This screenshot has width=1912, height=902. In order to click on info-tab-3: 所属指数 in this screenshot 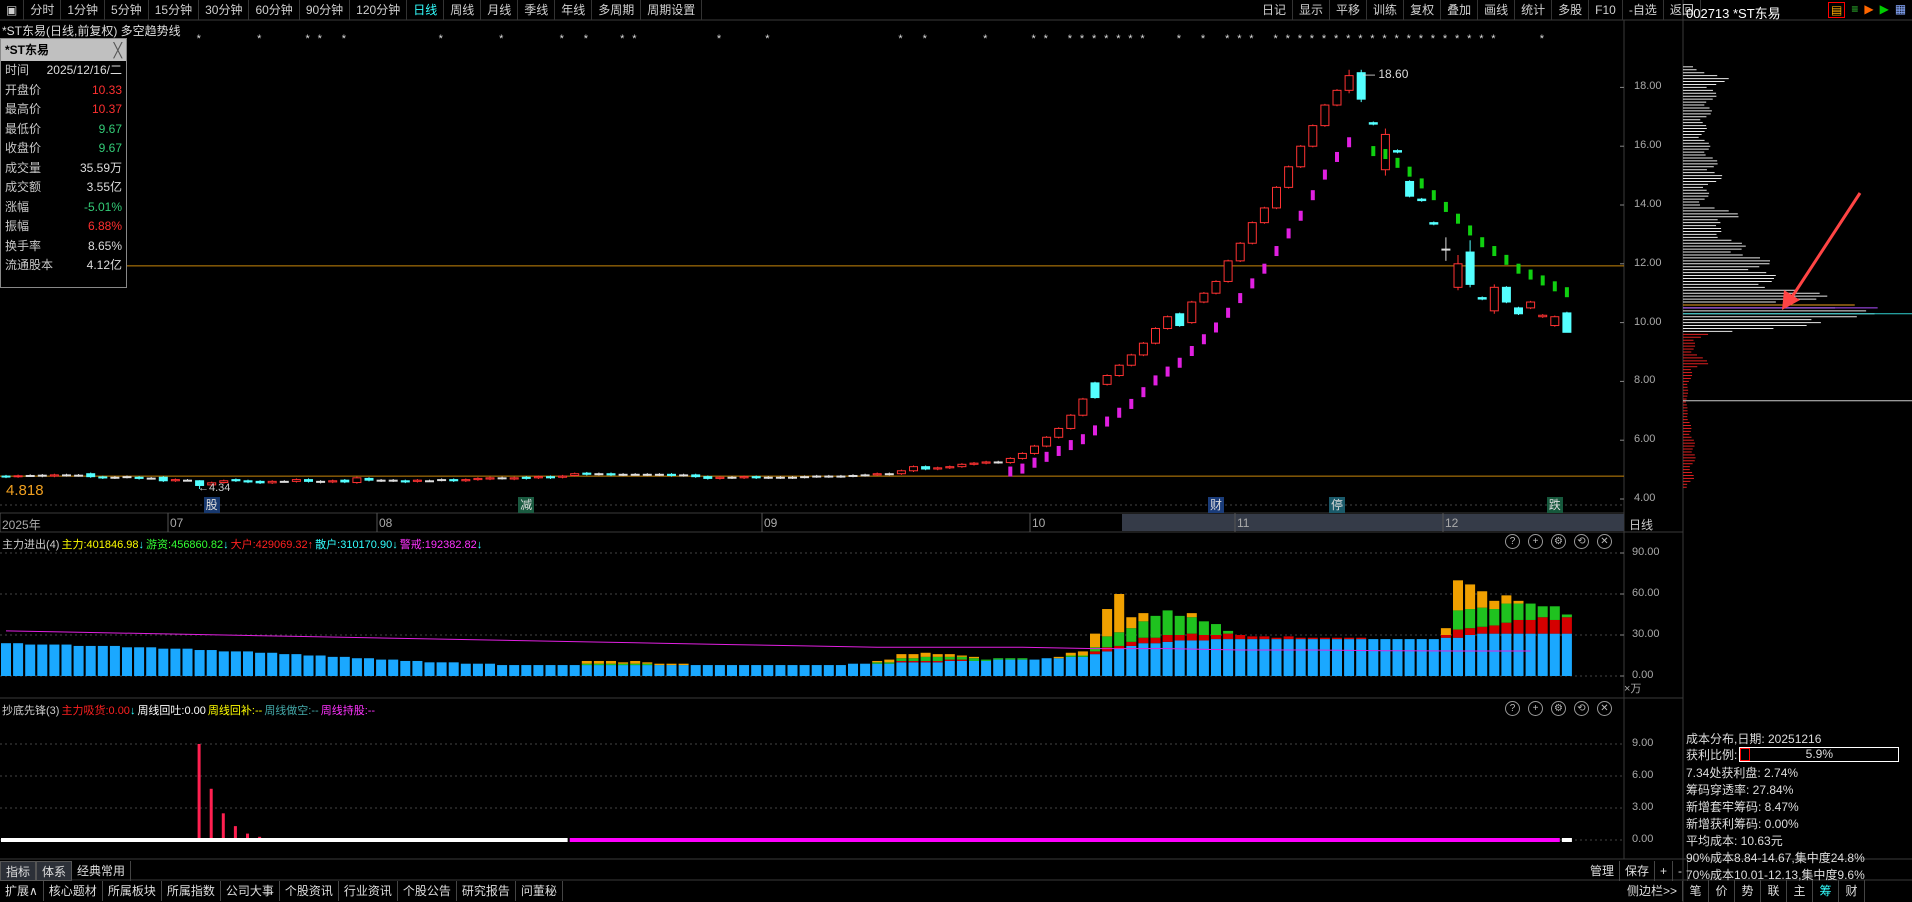, I will do `click(191, 891)`.